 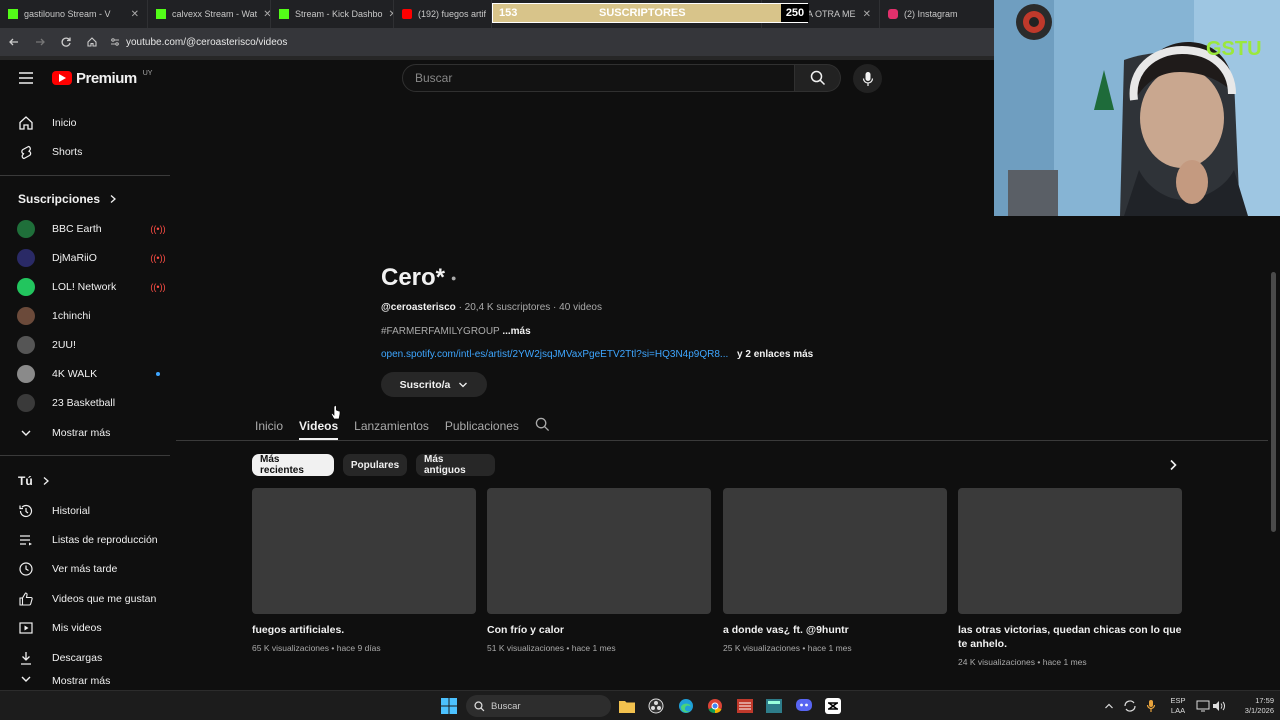 What do you see at coordinates (269, 426) in the screenshot?
I see `tab-inicio: Inicio` at bounding box center [269, 426].